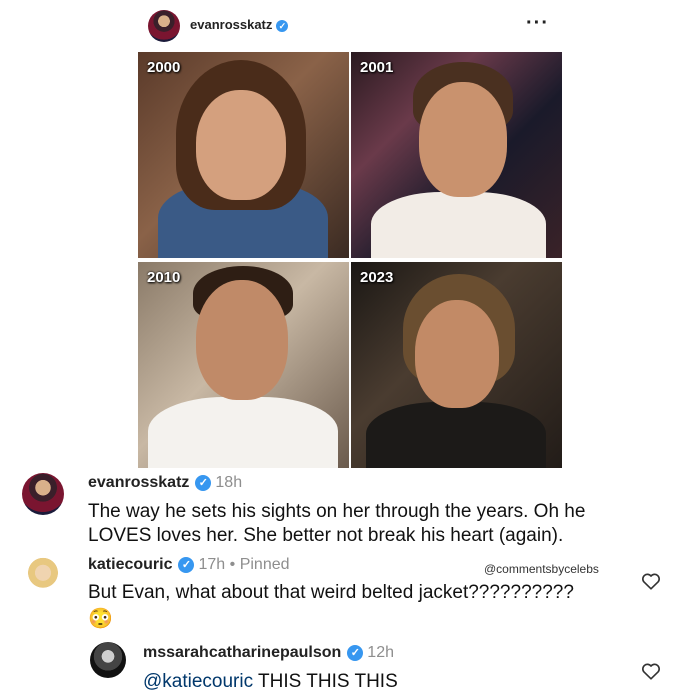 Image resolution: width=700 pixels, height=700 pixels. I want to click on post-author-avatar, so click(164, 26).